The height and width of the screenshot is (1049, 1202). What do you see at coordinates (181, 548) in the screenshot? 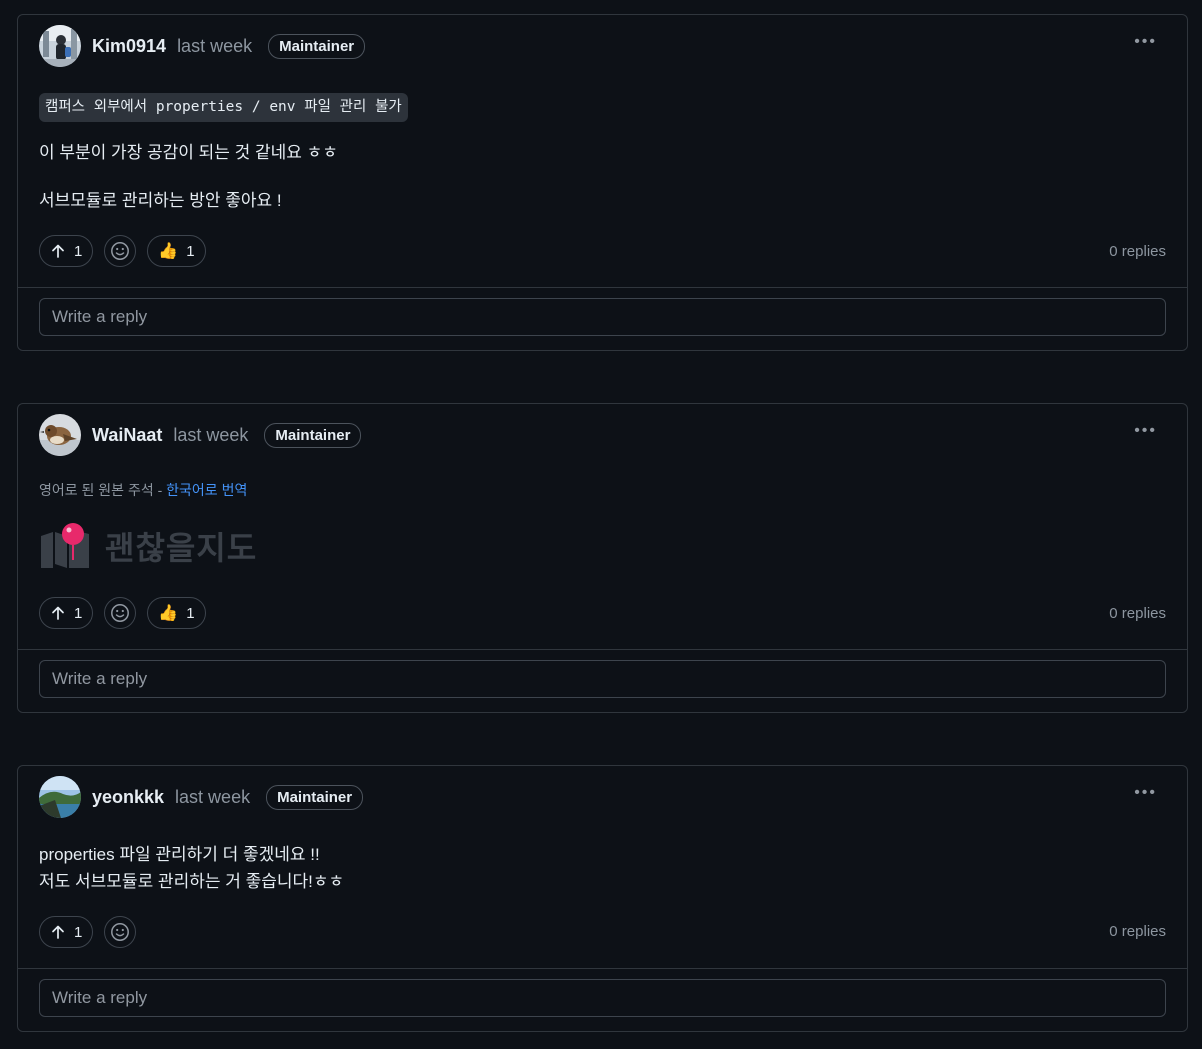
I see `logo-text: 괜찮을지도` at bounding box center [181, 548].